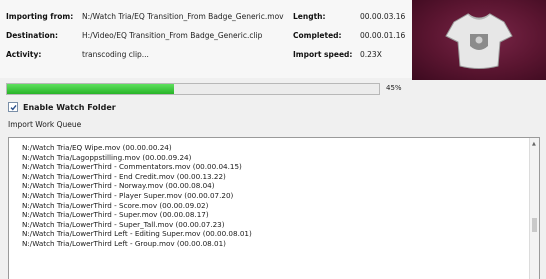 The width and height of the screenshot is (546, 279). I want to click on progress-fill, so click(91, 89).